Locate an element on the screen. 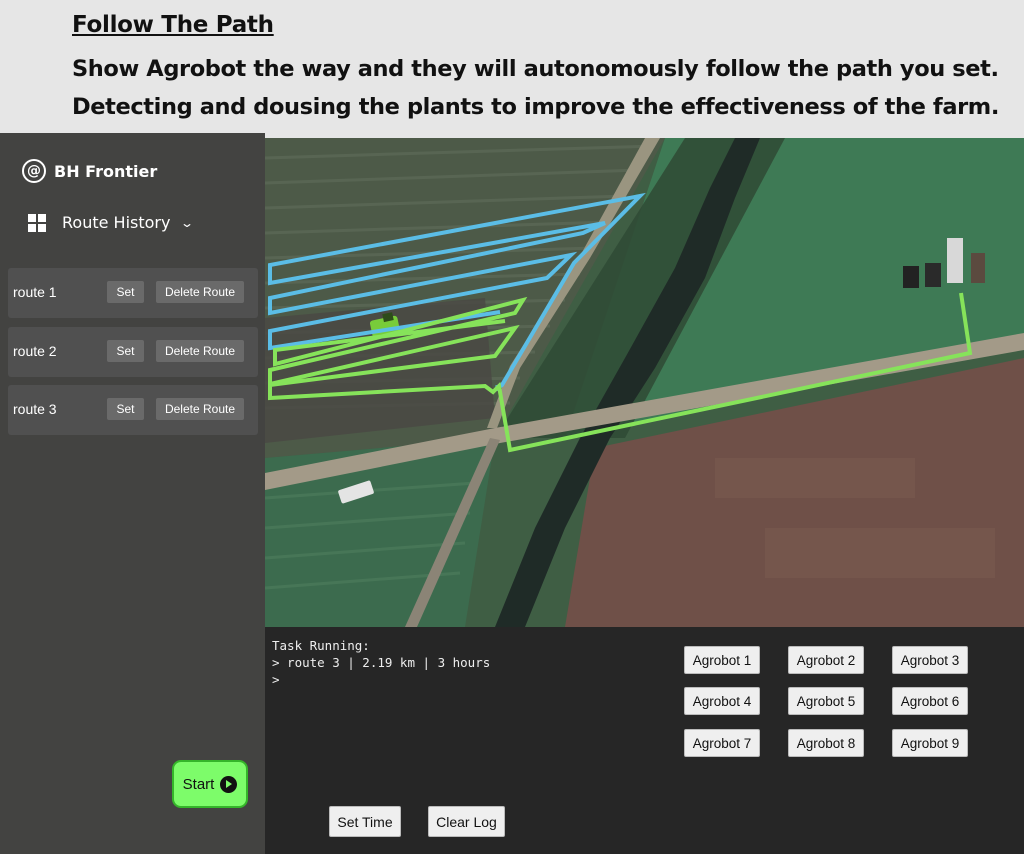  start-button: Start is located at coordinates (210, 784).